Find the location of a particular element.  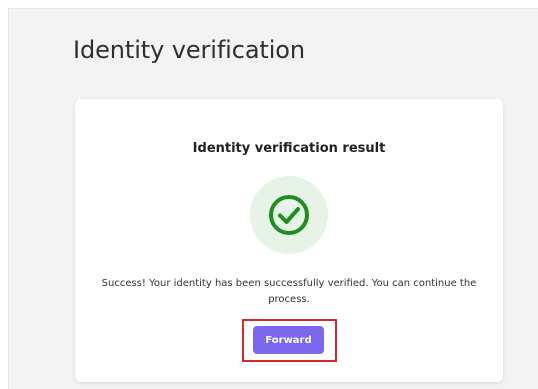

success-icon-badge is located at coordinates (289, 215).